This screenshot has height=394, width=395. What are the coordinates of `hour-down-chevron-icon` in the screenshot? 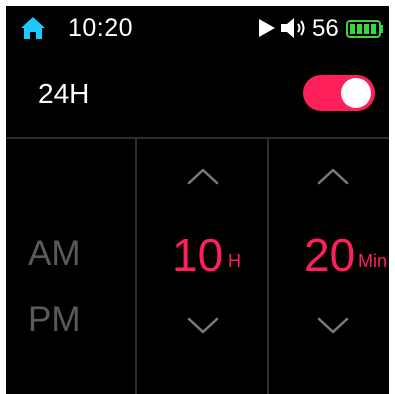 It's located at (203, 326).